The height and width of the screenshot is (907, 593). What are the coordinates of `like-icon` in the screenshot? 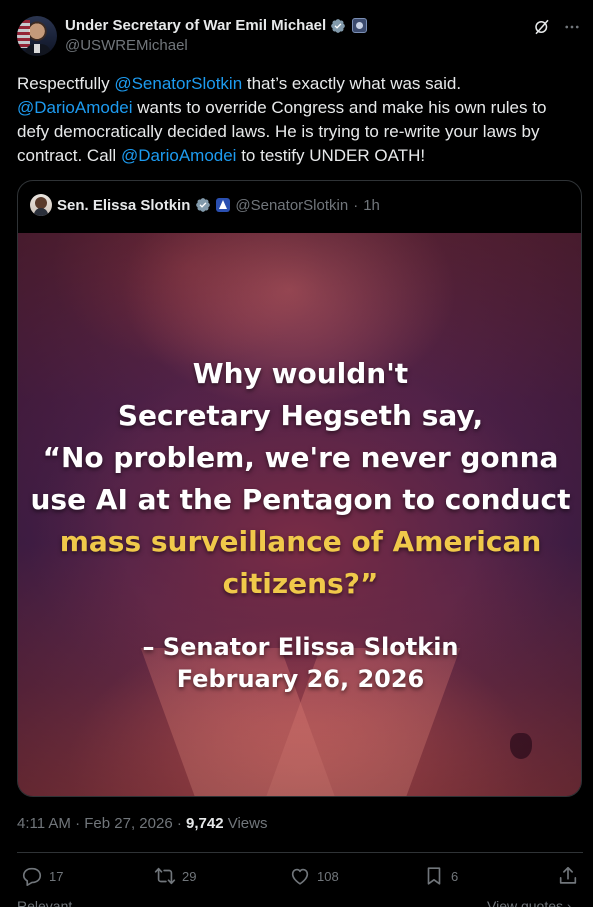 It's located at (300, 876).